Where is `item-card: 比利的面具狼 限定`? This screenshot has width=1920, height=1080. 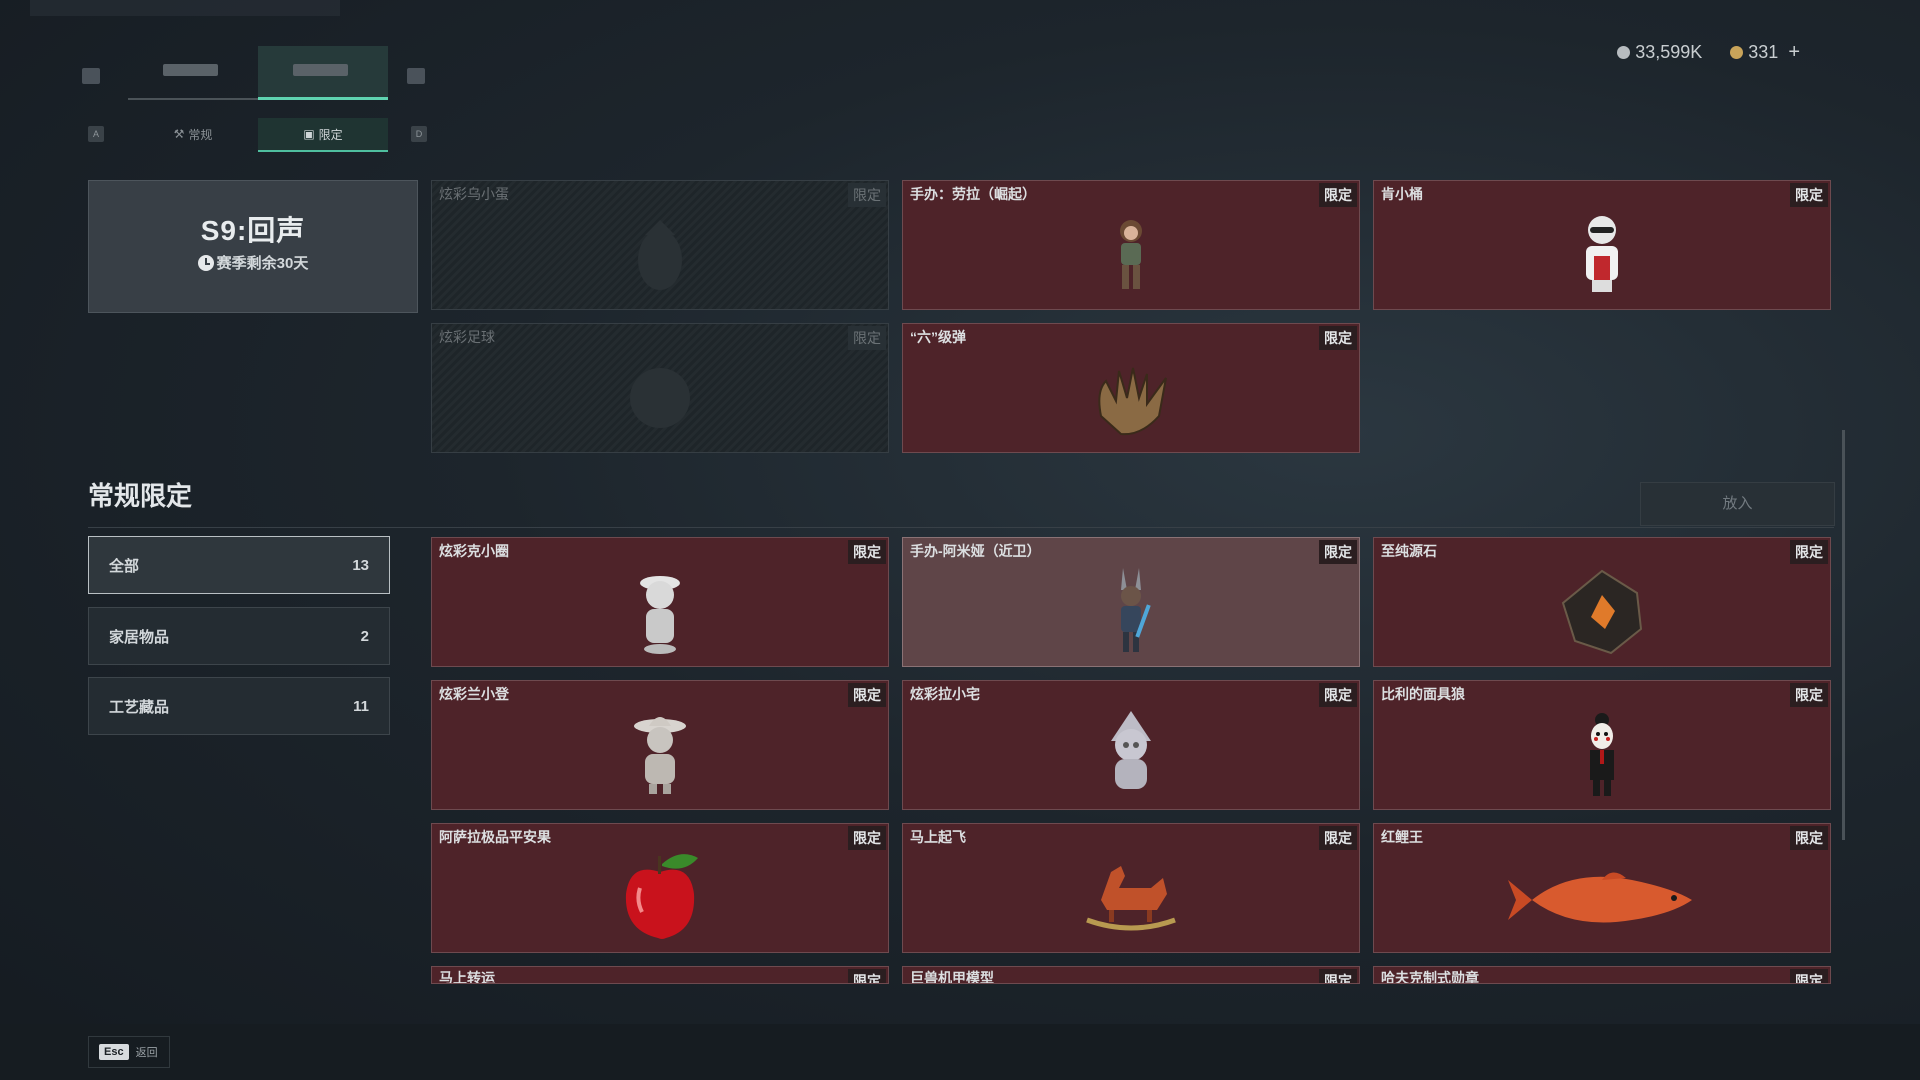
item-card: 比利的面具狼 限定 is located at coordinates (1602, 745).